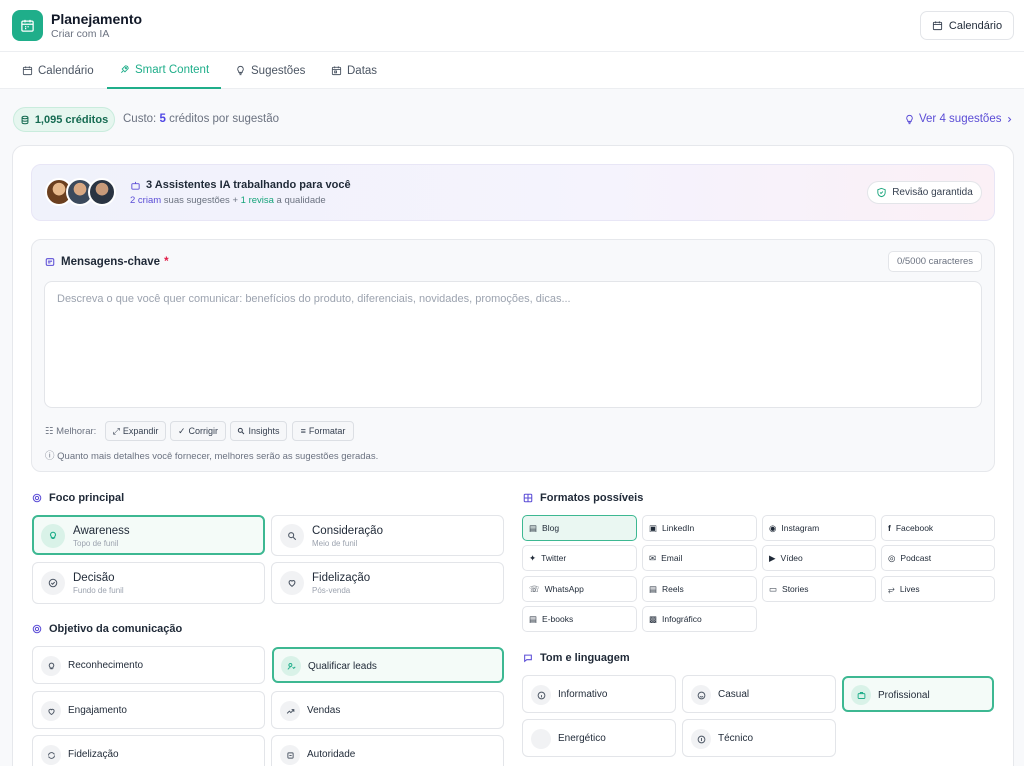  Describe the element at coordinates (773, 527) in the screenshot. I see `instagram-icon: ◉` at that location.